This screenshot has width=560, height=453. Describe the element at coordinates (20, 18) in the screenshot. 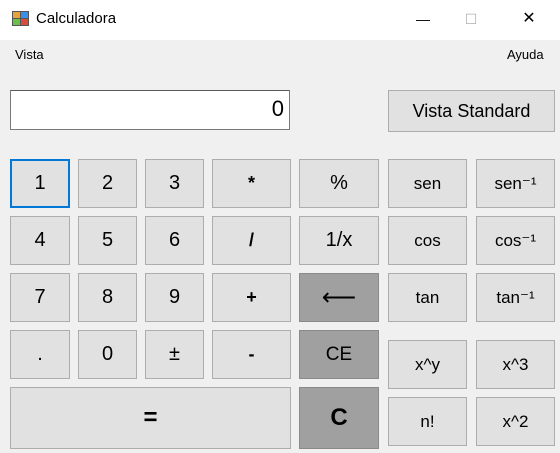

I see `calculator-app-icon` at that location.